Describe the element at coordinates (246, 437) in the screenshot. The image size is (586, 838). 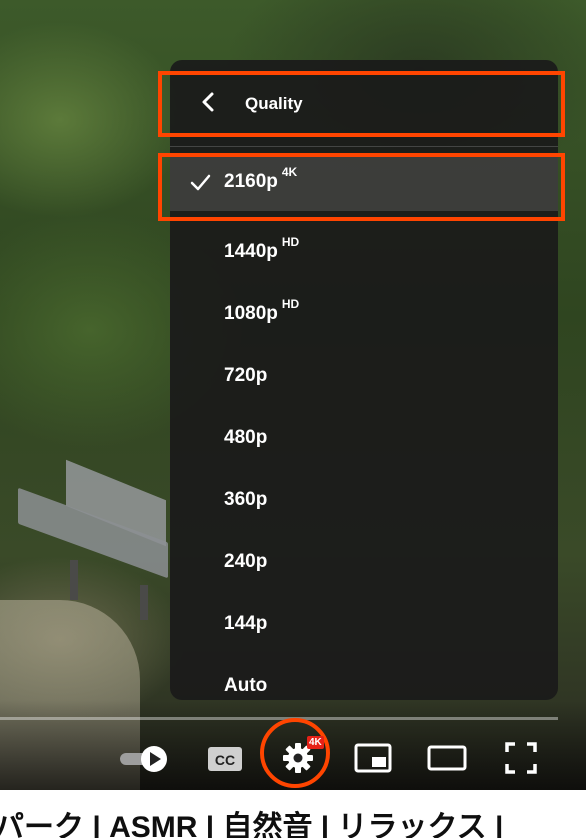
I see `quality-option-label: 480p` at that location.